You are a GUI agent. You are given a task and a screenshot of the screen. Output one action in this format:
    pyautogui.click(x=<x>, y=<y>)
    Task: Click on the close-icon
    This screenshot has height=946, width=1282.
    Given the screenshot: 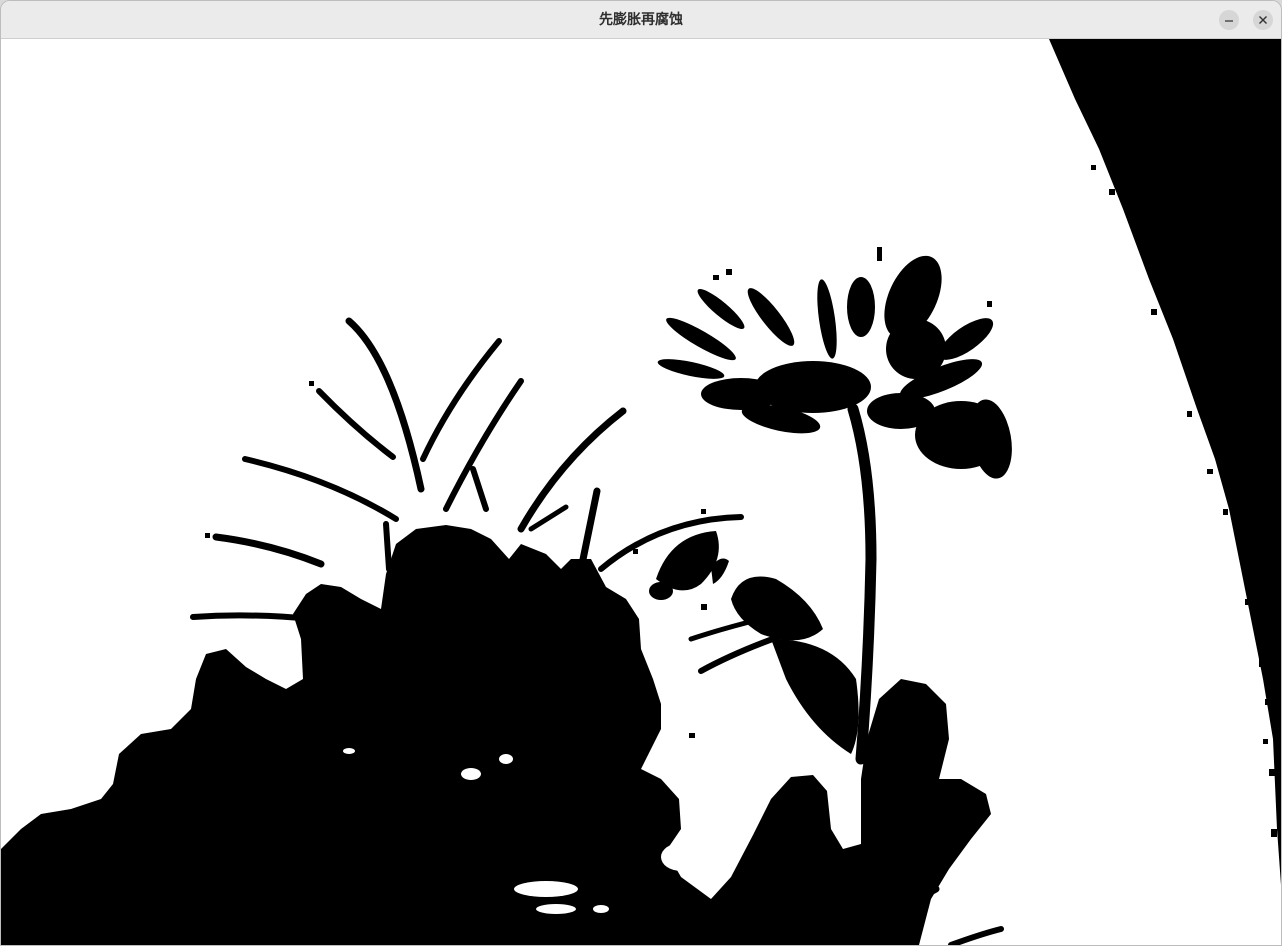 What is the action you would take?
    pyautogui.click(x=1263, y=20)
    